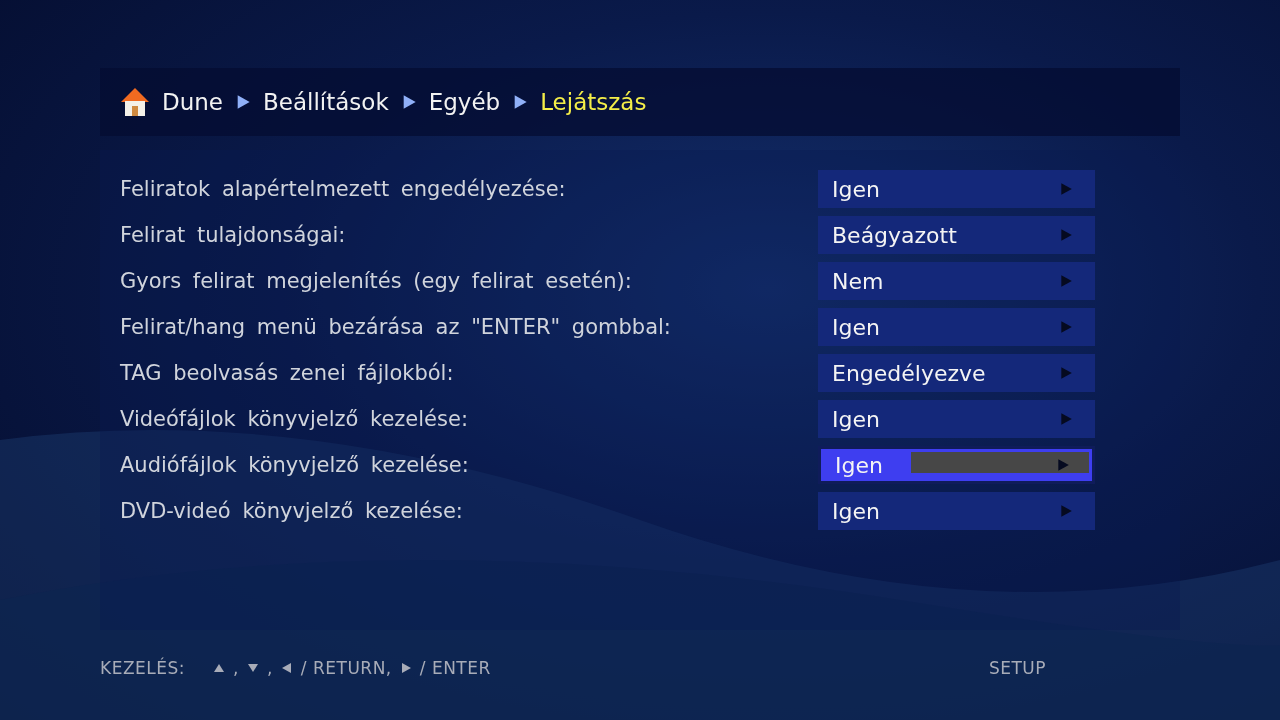  Describe the element at coordinates (956, 373) in the screenshot. I see `value-selector: Engedélyezve` at that location.